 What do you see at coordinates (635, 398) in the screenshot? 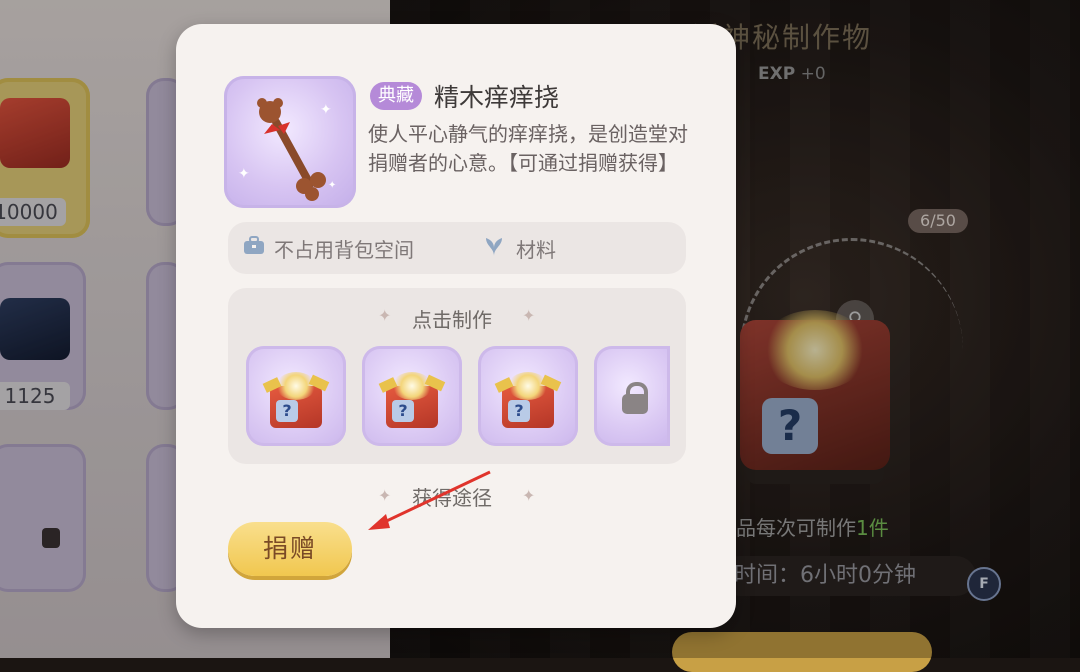
I see `lock-icon` at bounding box center [635, 398].